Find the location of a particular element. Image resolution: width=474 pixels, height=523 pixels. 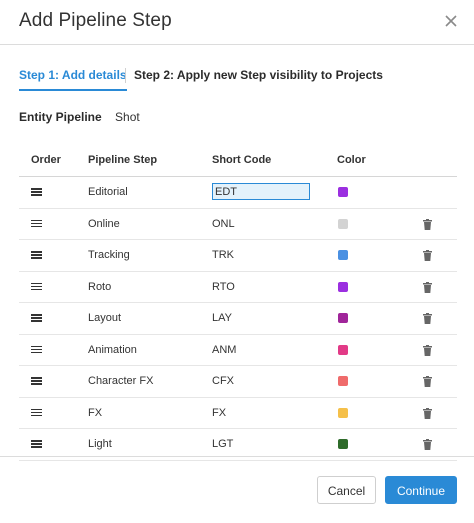

continue-button: Continue is located at coordinates (421, 490).